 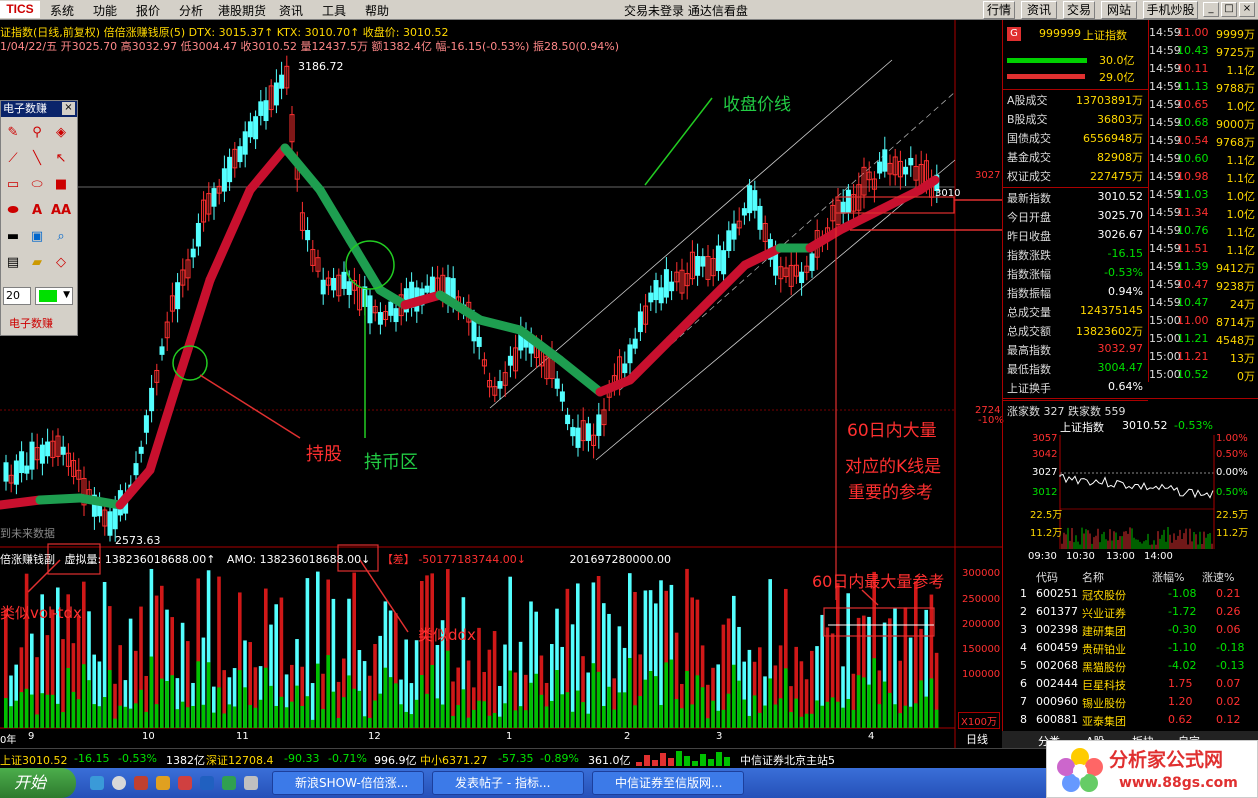 What do you see at coordinates (1182, 611) in the screenshot?
I see `ranking-pct: -1.72` at bounding box center [1182, 611].